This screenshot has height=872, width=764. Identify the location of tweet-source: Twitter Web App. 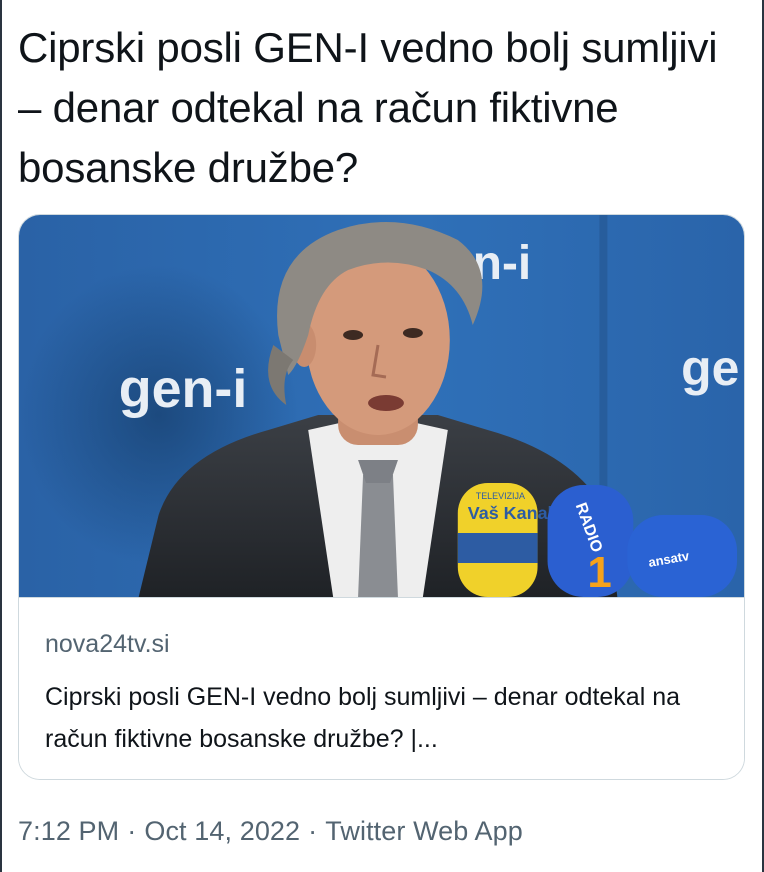
(424, 831).